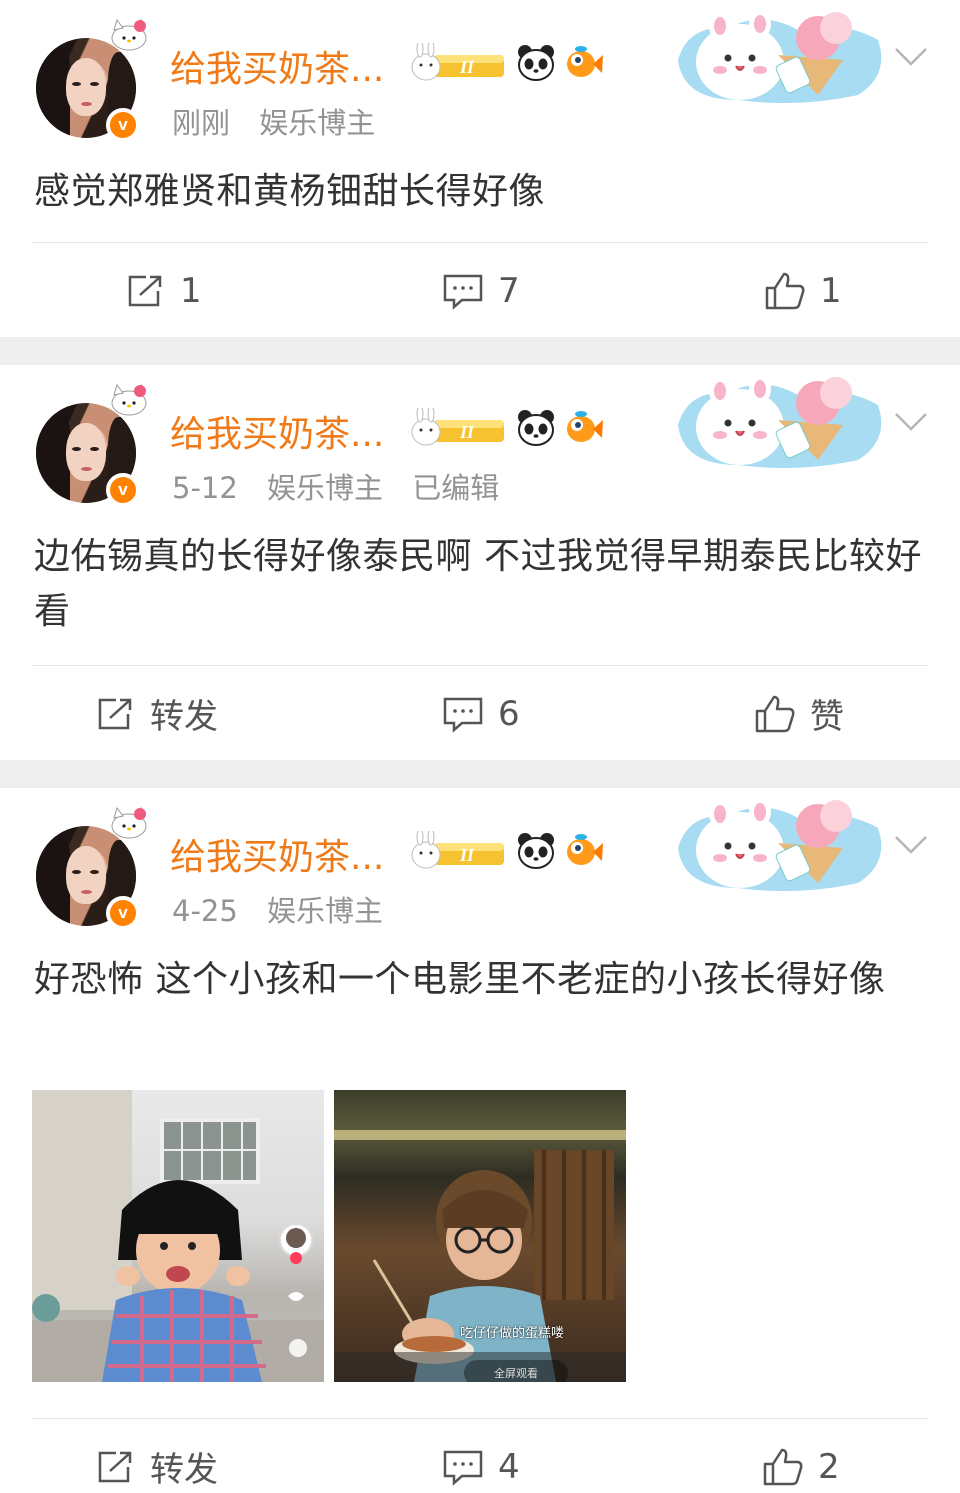  I want to click on post-time: 刚刚, so click(201, 123).